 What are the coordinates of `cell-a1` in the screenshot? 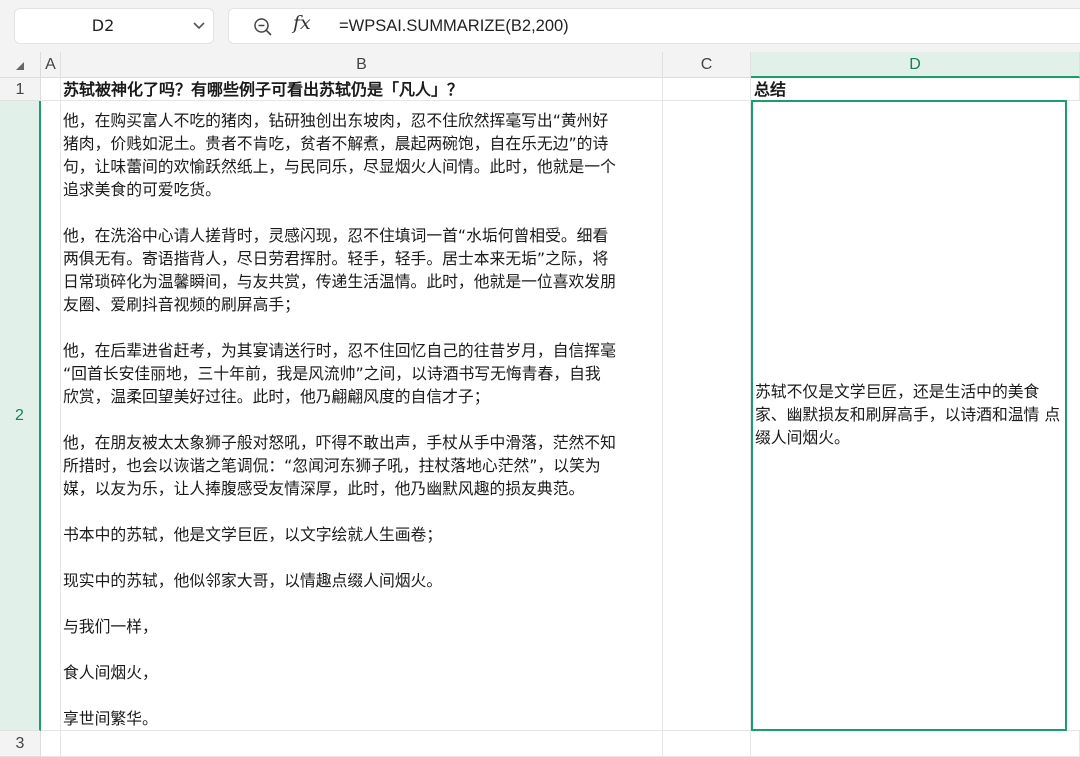 It's located at (51, 89).